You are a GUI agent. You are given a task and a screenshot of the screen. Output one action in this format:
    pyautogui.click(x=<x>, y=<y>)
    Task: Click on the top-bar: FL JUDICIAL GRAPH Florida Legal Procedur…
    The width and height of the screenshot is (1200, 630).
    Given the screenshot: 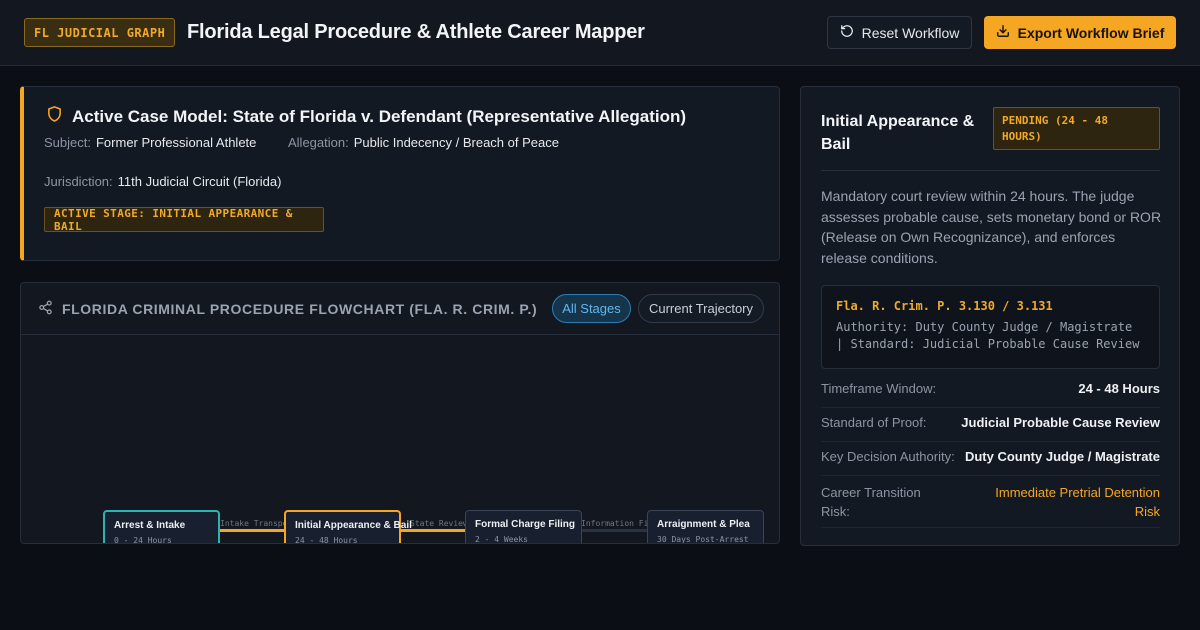 What is the action you would take?
    pyautogui.click(x=600, y=33)
    